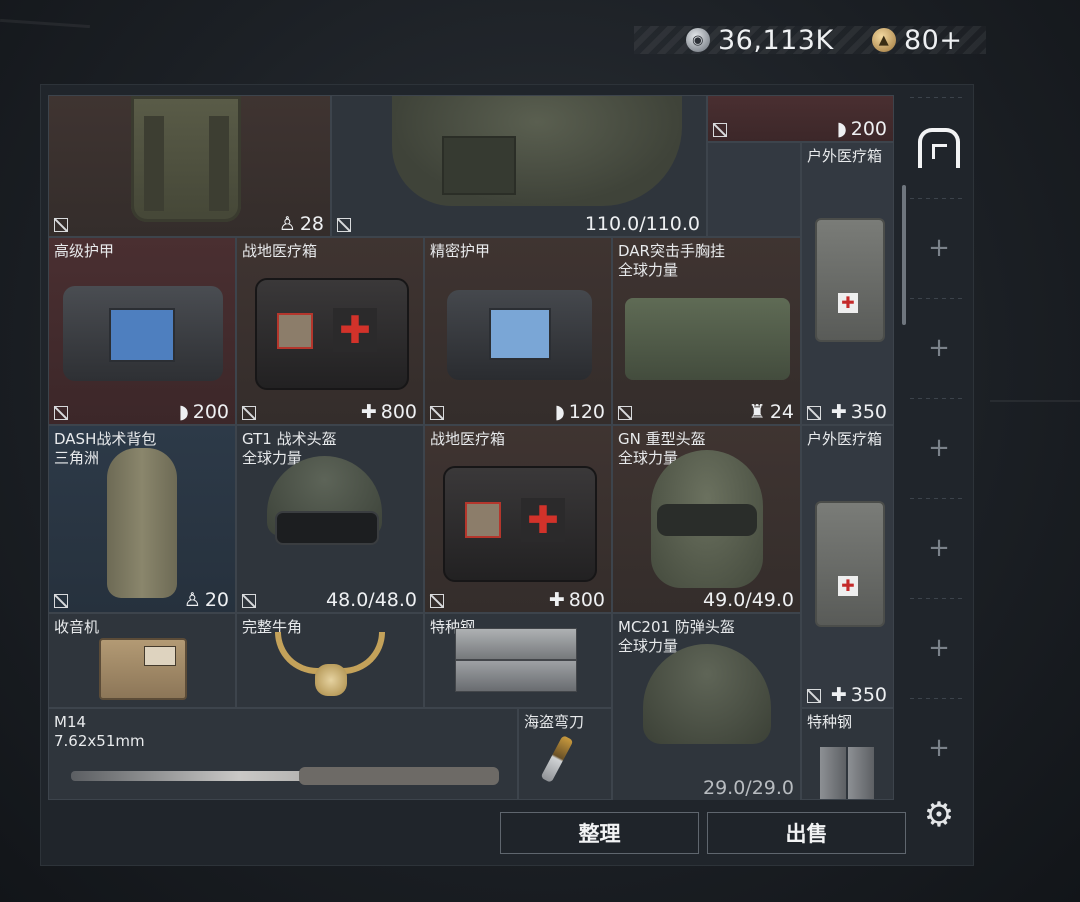 This screenshot has width=1080, height=902. Describe the element at coordinates (847, 566) in the screenshot. I see `item-outdoor-med-kit-2: 户外医疗箱 ✚ ✚ 350` at that location.